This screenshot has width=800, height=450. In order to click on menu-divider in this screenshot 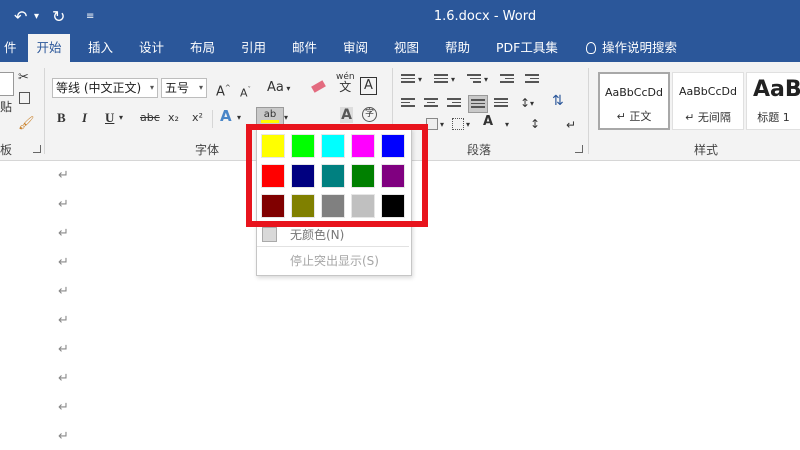, I will do `click(333, 246)`.